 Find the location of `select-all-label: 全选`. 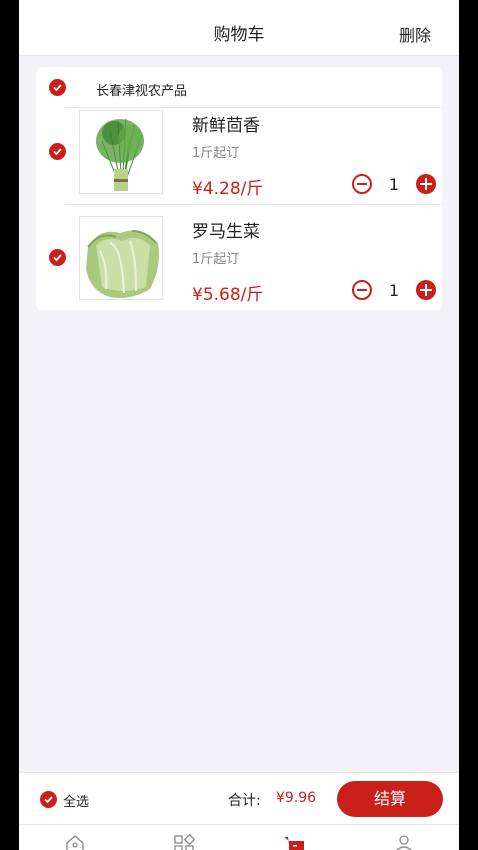

select-all-label: 全选 is located at coordinates (76, 800).